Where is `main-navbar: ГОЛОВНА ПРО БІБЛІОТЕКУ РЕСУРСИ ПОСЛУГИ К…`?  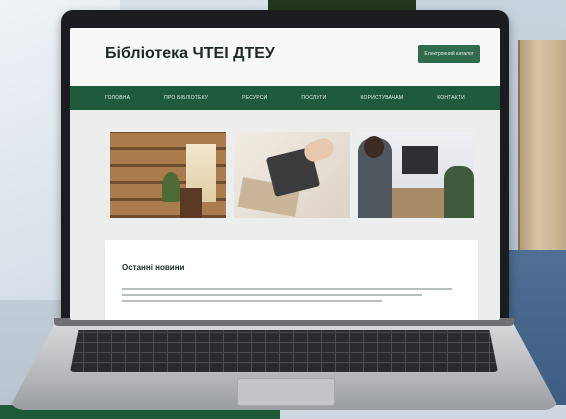 main-navbar: ГОЛОВНА ПРО БІБЛІОТЕКУ РЕСУРСИ ПОСЛУГИ К… is located at coordinates (285, 98).